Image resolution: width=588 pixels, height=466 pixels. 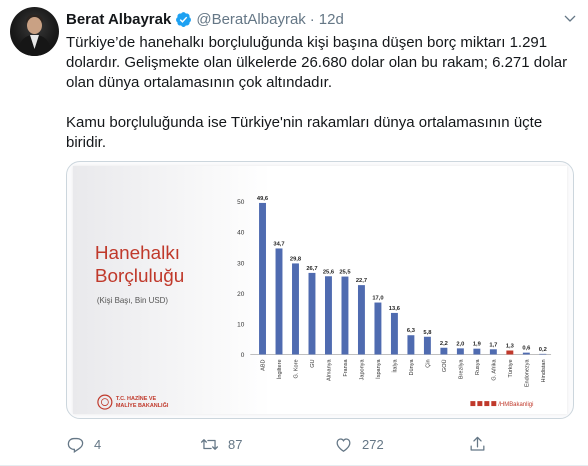 I want to click on bar-value-label: 0,6, so click(x=526, y=349).